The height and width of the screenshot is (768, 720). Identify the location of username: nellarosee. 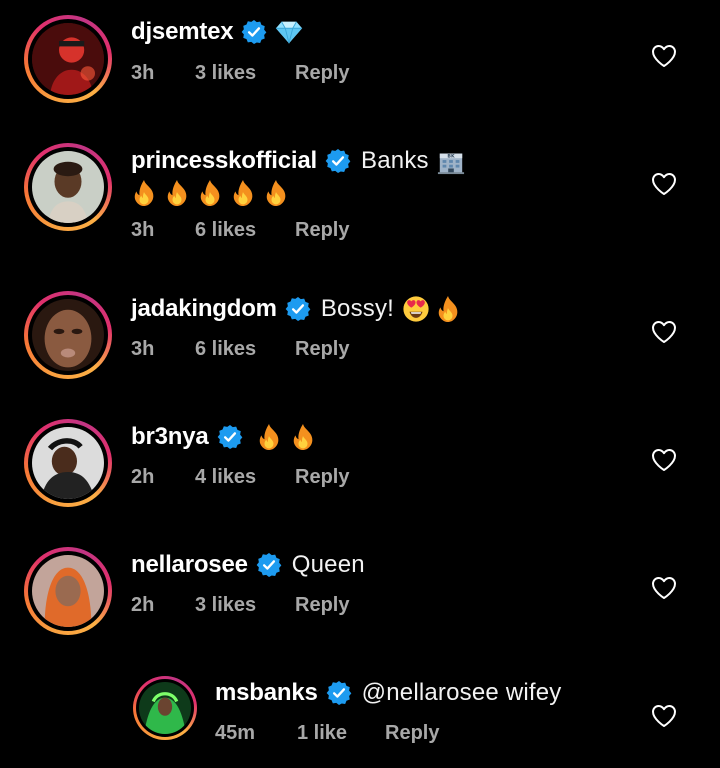
(189, 565).